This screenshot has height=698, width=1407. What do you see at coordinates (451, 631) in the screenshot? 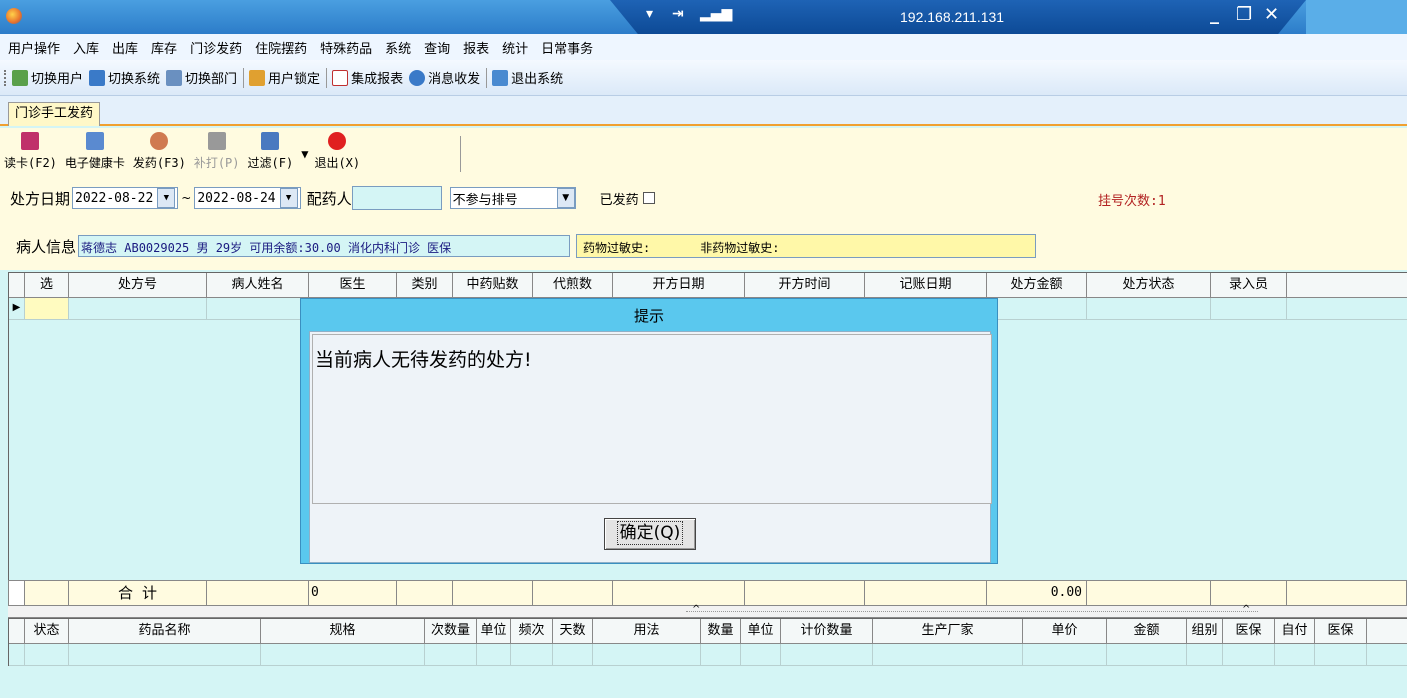
I see `col-dose: 次数量` at bounding box center [451, 631].